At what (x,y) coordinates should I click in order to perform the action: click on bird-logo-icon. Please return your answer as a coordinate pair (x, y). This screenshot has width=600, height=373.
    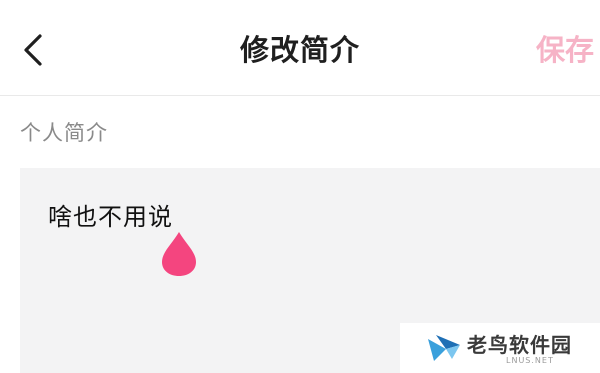
    Looking at the image, I should click on (444, 348).